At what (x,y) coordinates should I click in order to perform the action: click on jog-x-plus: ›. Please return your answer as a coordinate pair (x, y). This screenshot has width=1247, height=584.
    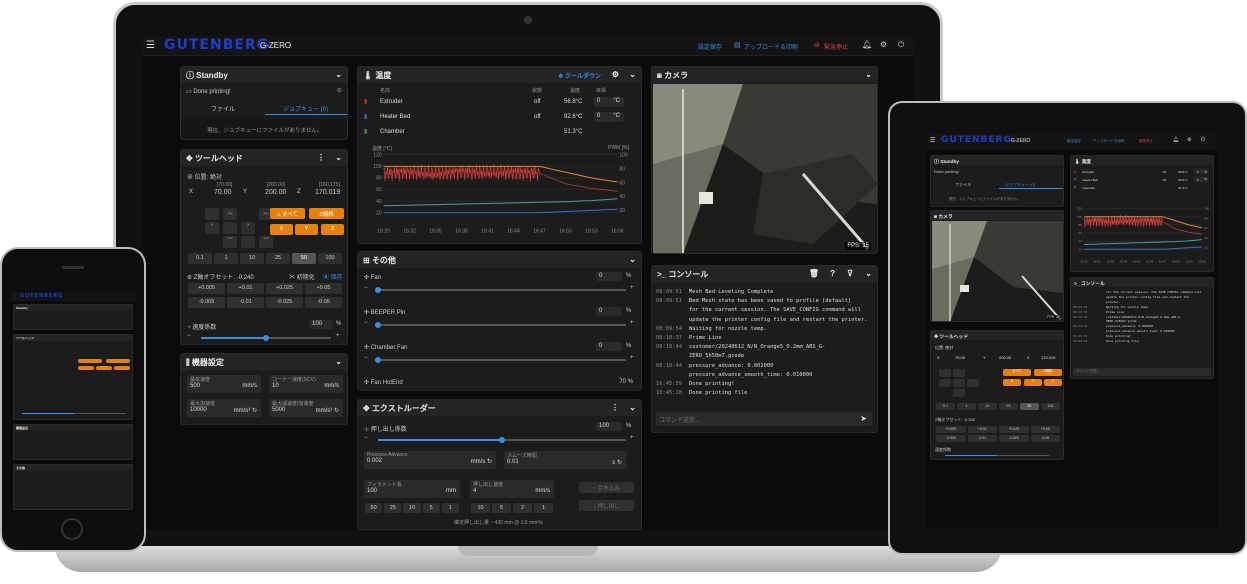
    Looking at the image, I should click on (248, 228).